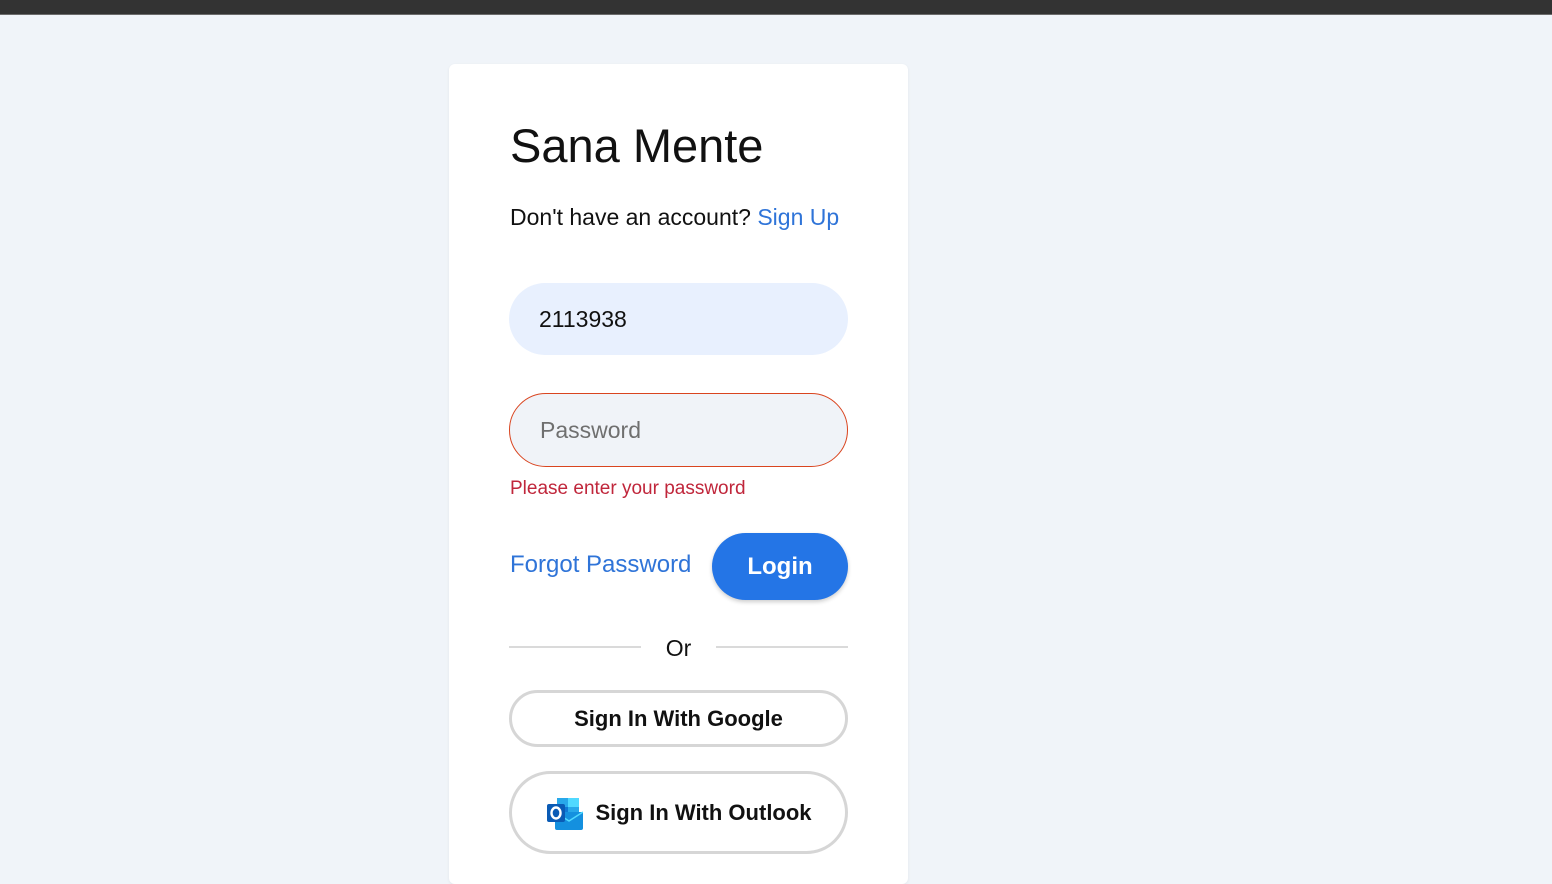 The height and width of the screenshot is (884, 1552). Describe the element at coordinates (628, 488) in the screenshot. I see `password-error-message: Please enter your password` at that location.